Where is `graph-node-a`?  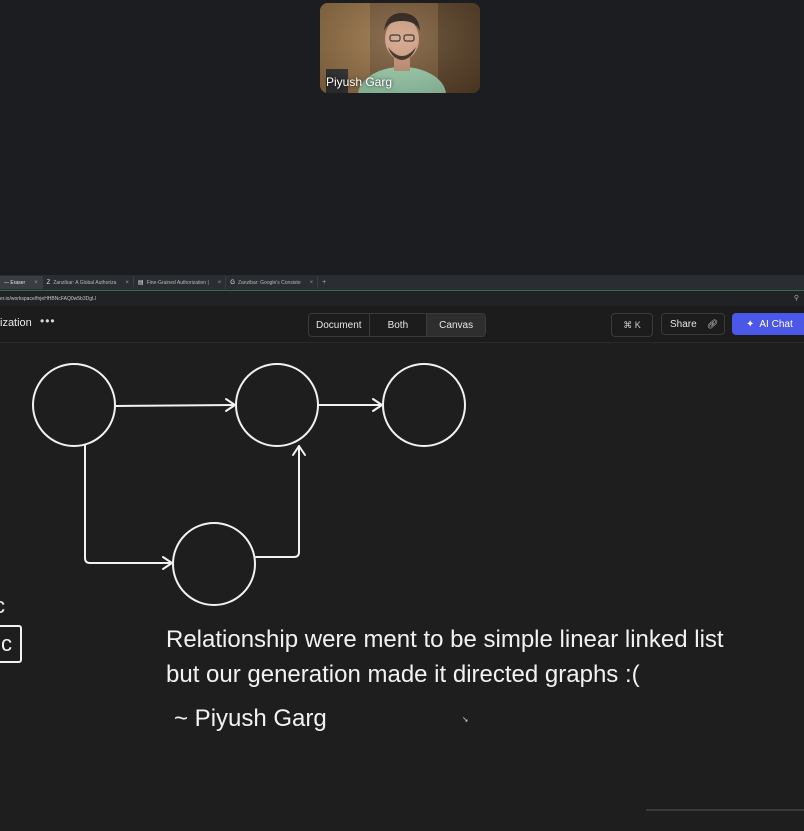
graph-node-a is located at coordinates (74, 405).